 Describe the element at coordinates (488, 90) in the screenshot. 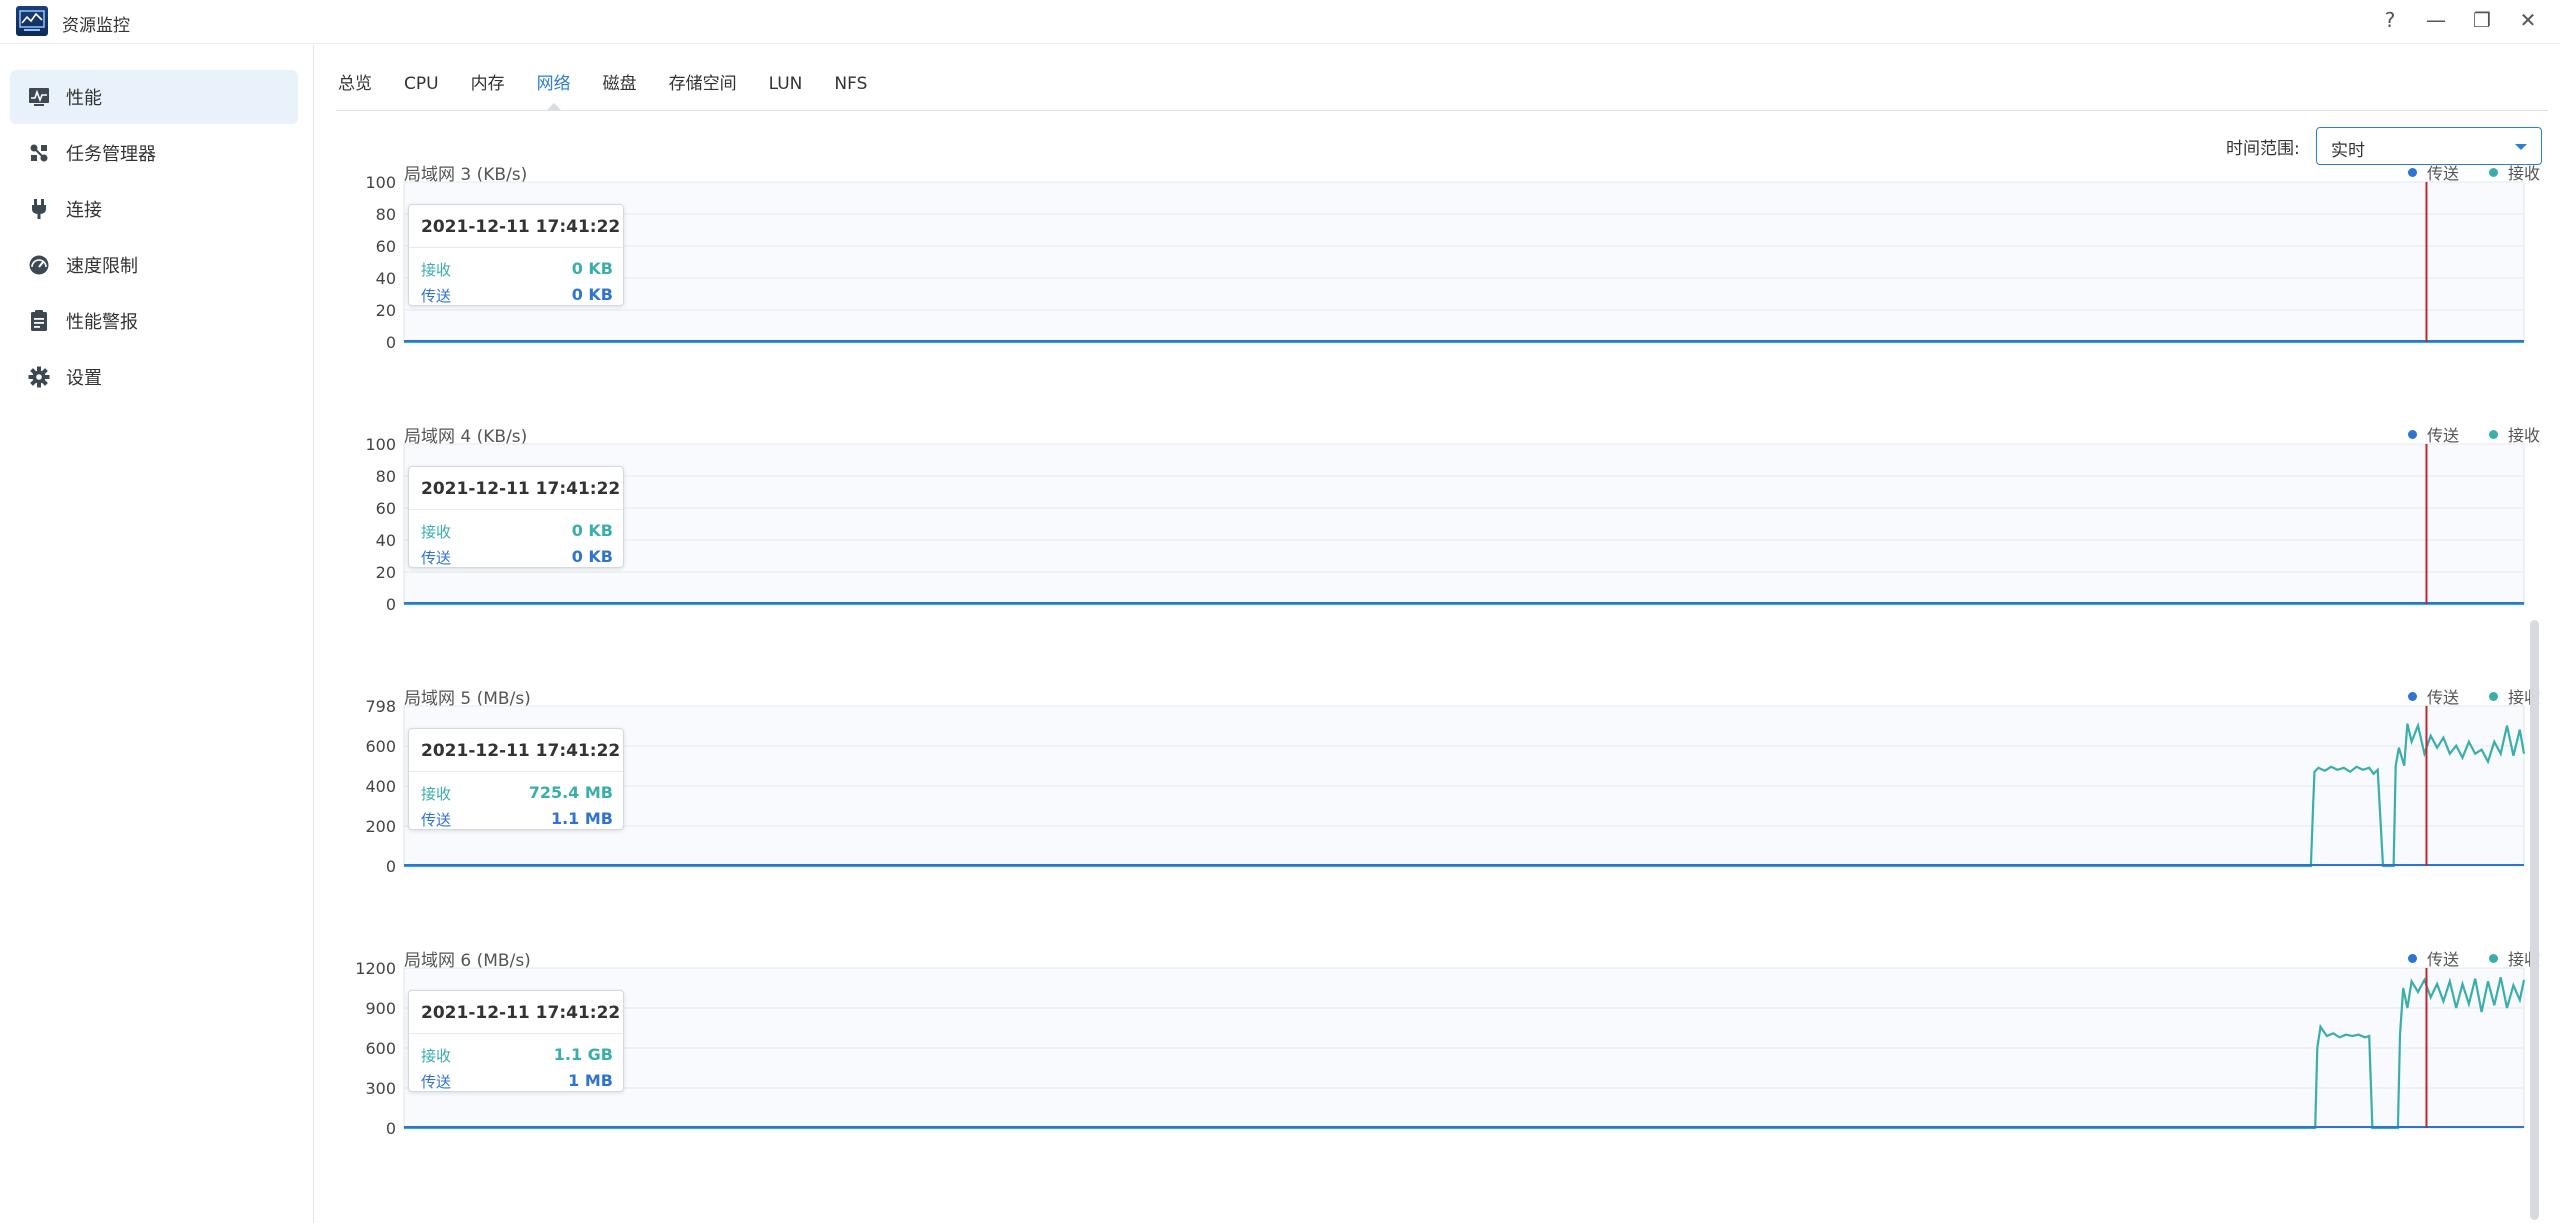

I see `tab-memory: 内存` at that location.